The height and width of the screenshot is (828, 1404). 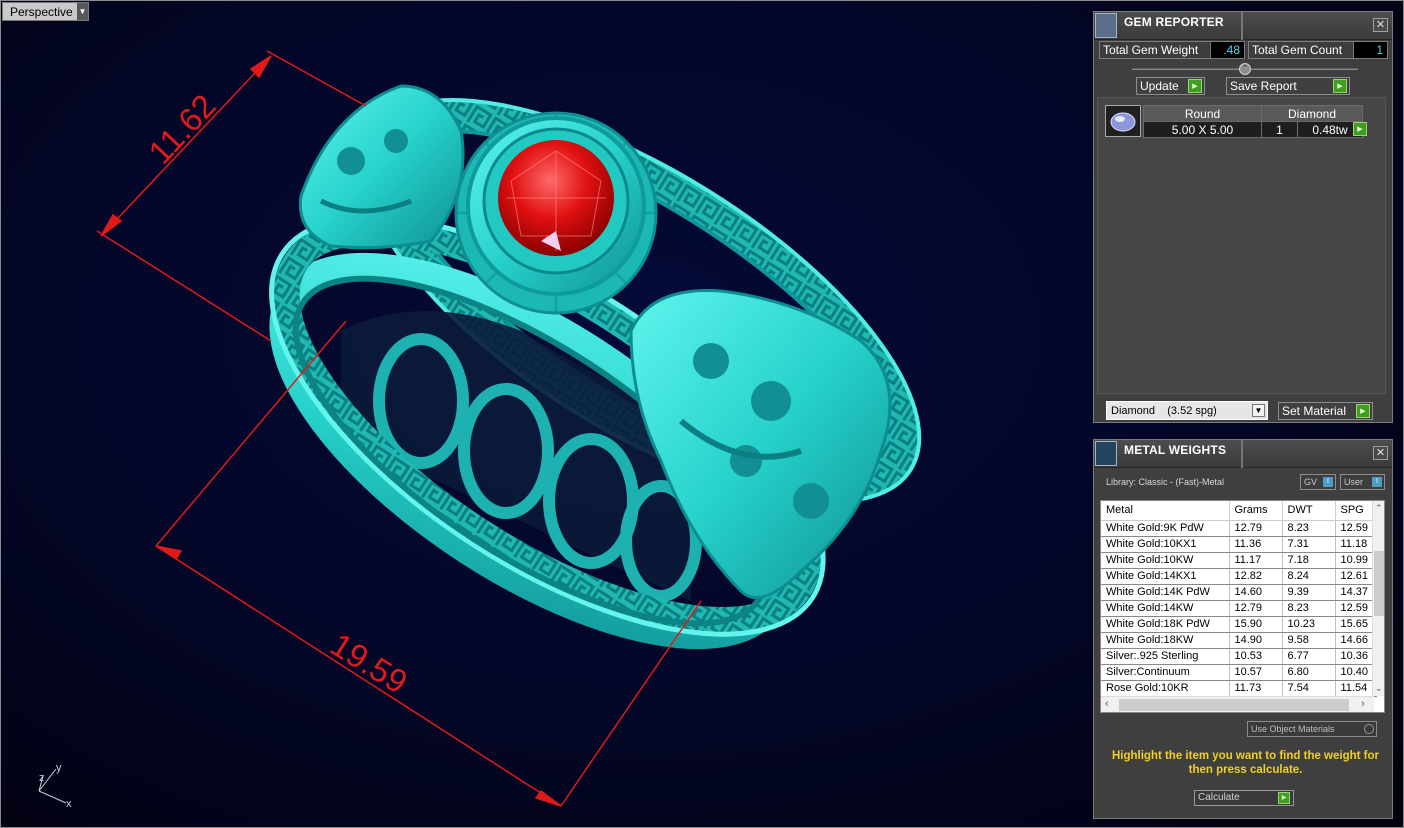 I want to click on table-cell: Silver:.925 Sterling, so click(x=1165, y=656).